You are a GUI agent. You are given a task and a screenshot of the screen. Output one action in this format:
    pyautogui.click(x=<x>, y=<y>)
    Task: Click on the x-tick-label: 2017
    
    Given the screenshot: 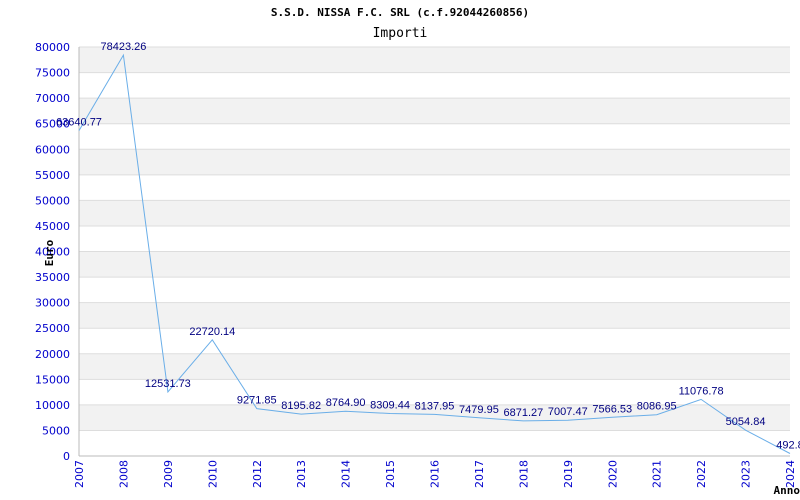 What is the action you would take?
    pyautogui.click(x=479, y=474)
    